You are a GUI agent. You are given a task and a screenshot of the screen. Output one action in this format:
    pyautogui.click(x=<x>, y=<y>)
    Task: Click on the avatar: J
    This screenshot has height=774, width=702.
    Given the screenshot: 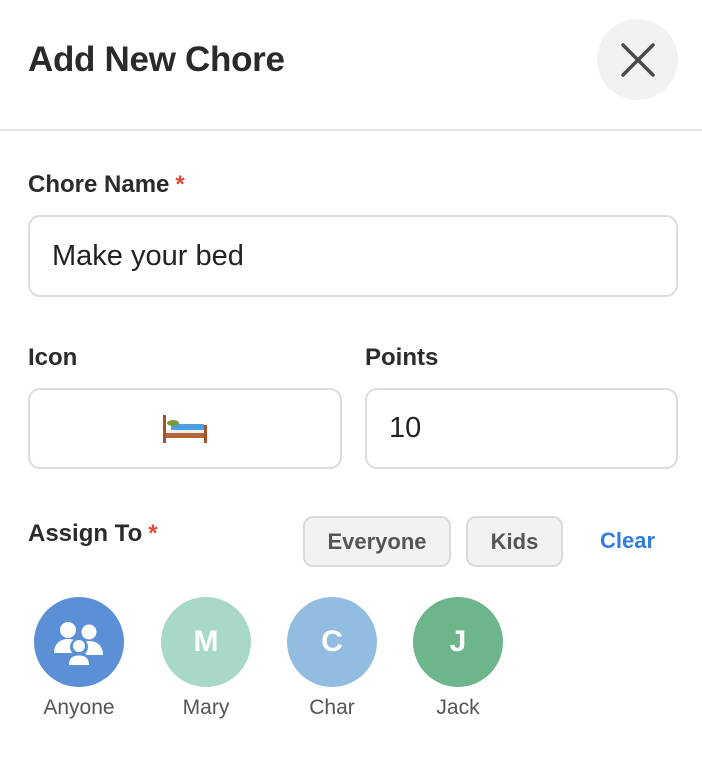 What is the action you would take?
    pyautogui.click(x=458, y=642)
    